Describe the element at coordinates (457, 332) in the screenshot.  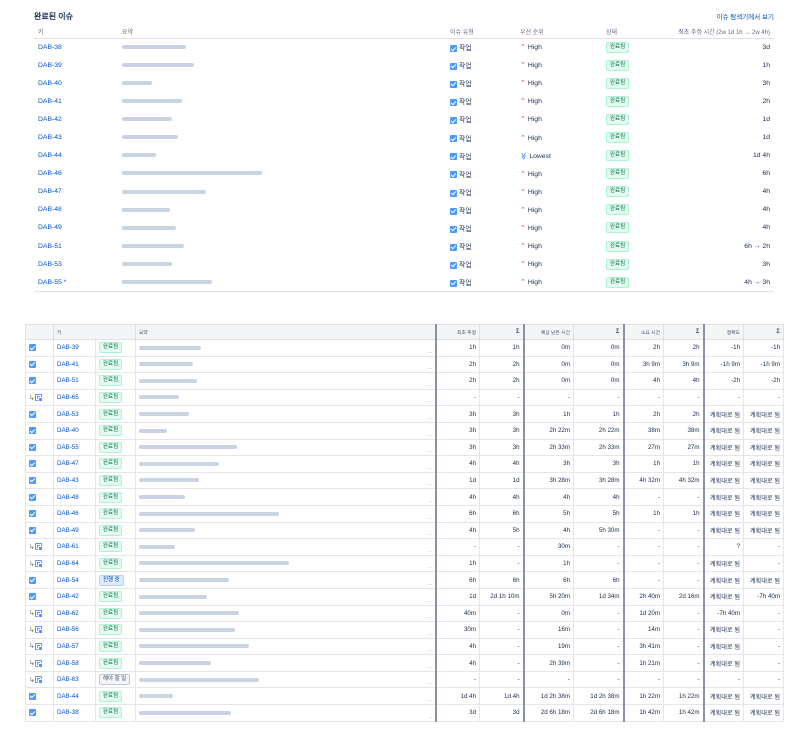
I see `col-original-estimate: 최초 추정` at that location.